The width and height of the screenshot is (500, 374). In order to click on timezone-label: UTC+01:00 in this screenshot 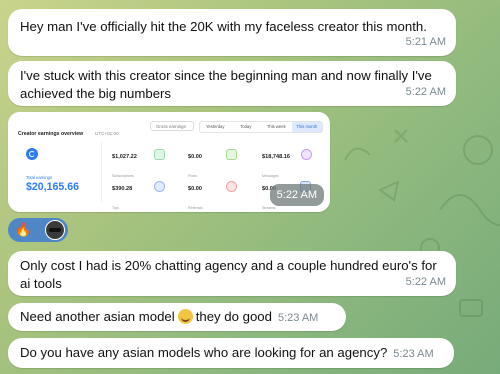, I will do `click(107, 133)`.